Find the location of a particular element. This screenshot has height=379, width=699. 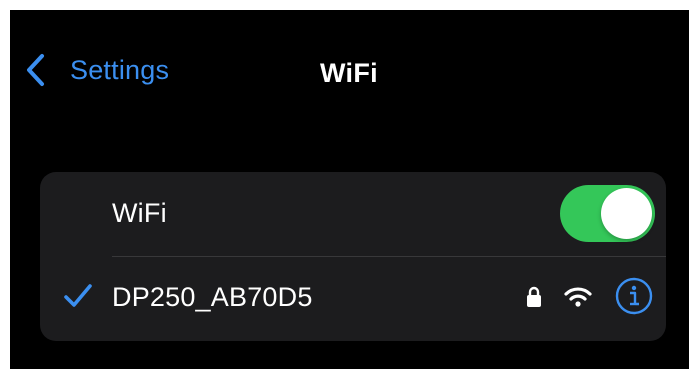

lock-icon is located at coordinates (534, 296).